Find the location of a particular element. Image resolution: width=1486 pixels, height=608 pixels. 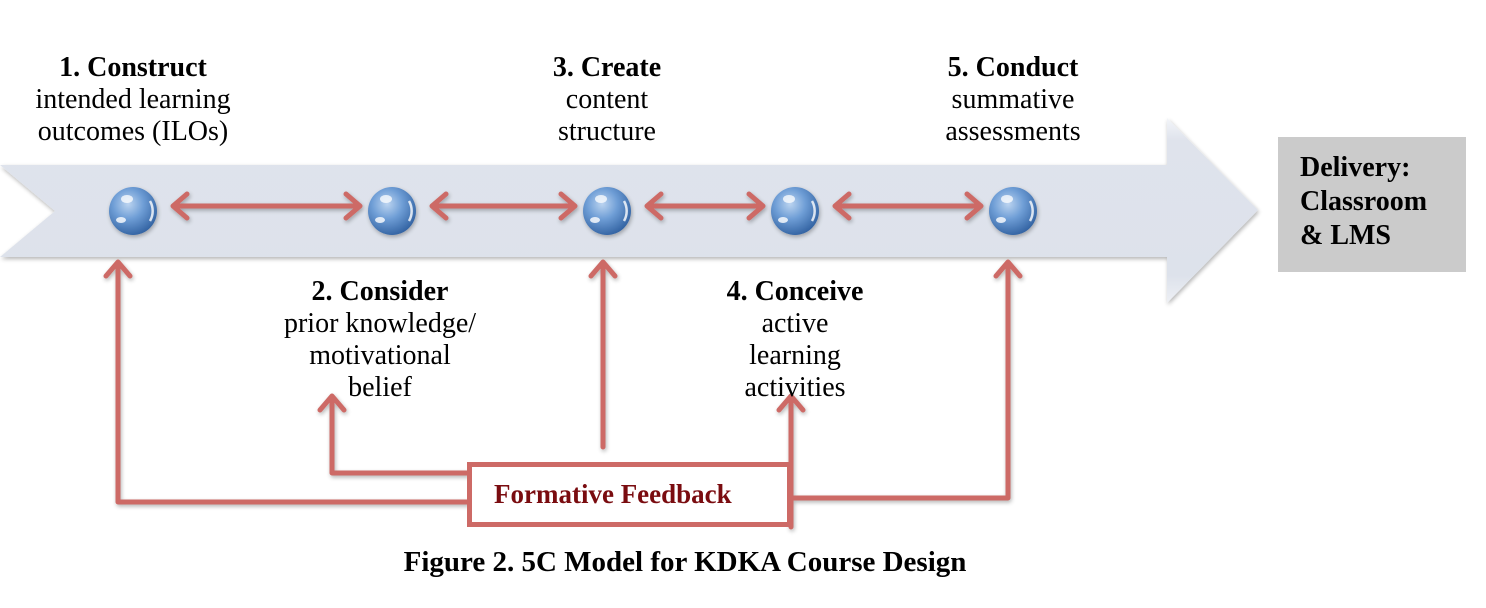

step-description-line: motivational is located at coordinates (380, 355).